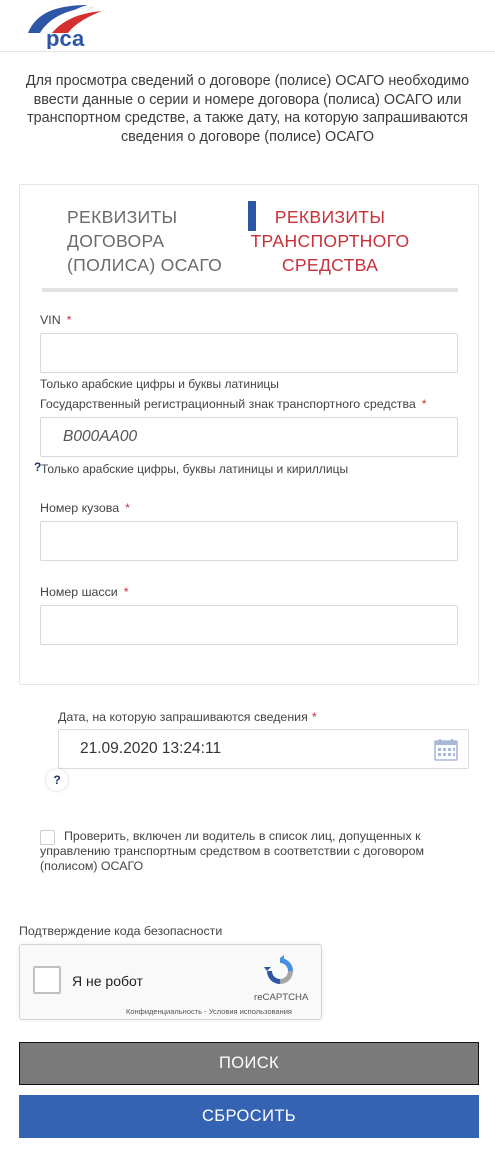  What do you see at coordinates (121, 931) in the screenshot?
I see `captcha-label: Подтверждение кода безопасности` at bounding box center [121, 931].